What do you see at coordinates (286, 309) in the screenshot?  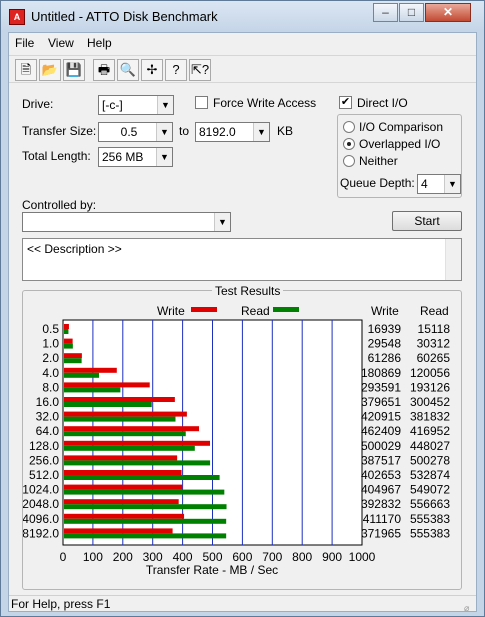 I see `read-legend-swatch` at bounding box center [286, 309].